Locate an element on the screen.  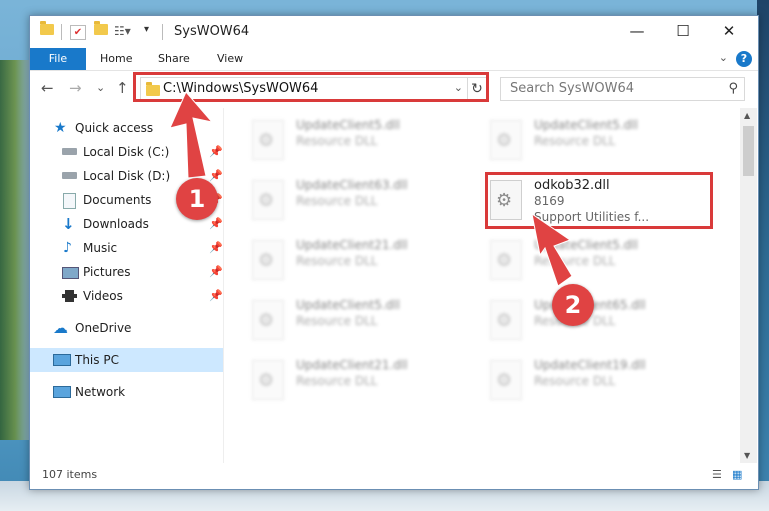
search-input: Search SysWOW64 ⚲ is located at coordinates (622, 89).